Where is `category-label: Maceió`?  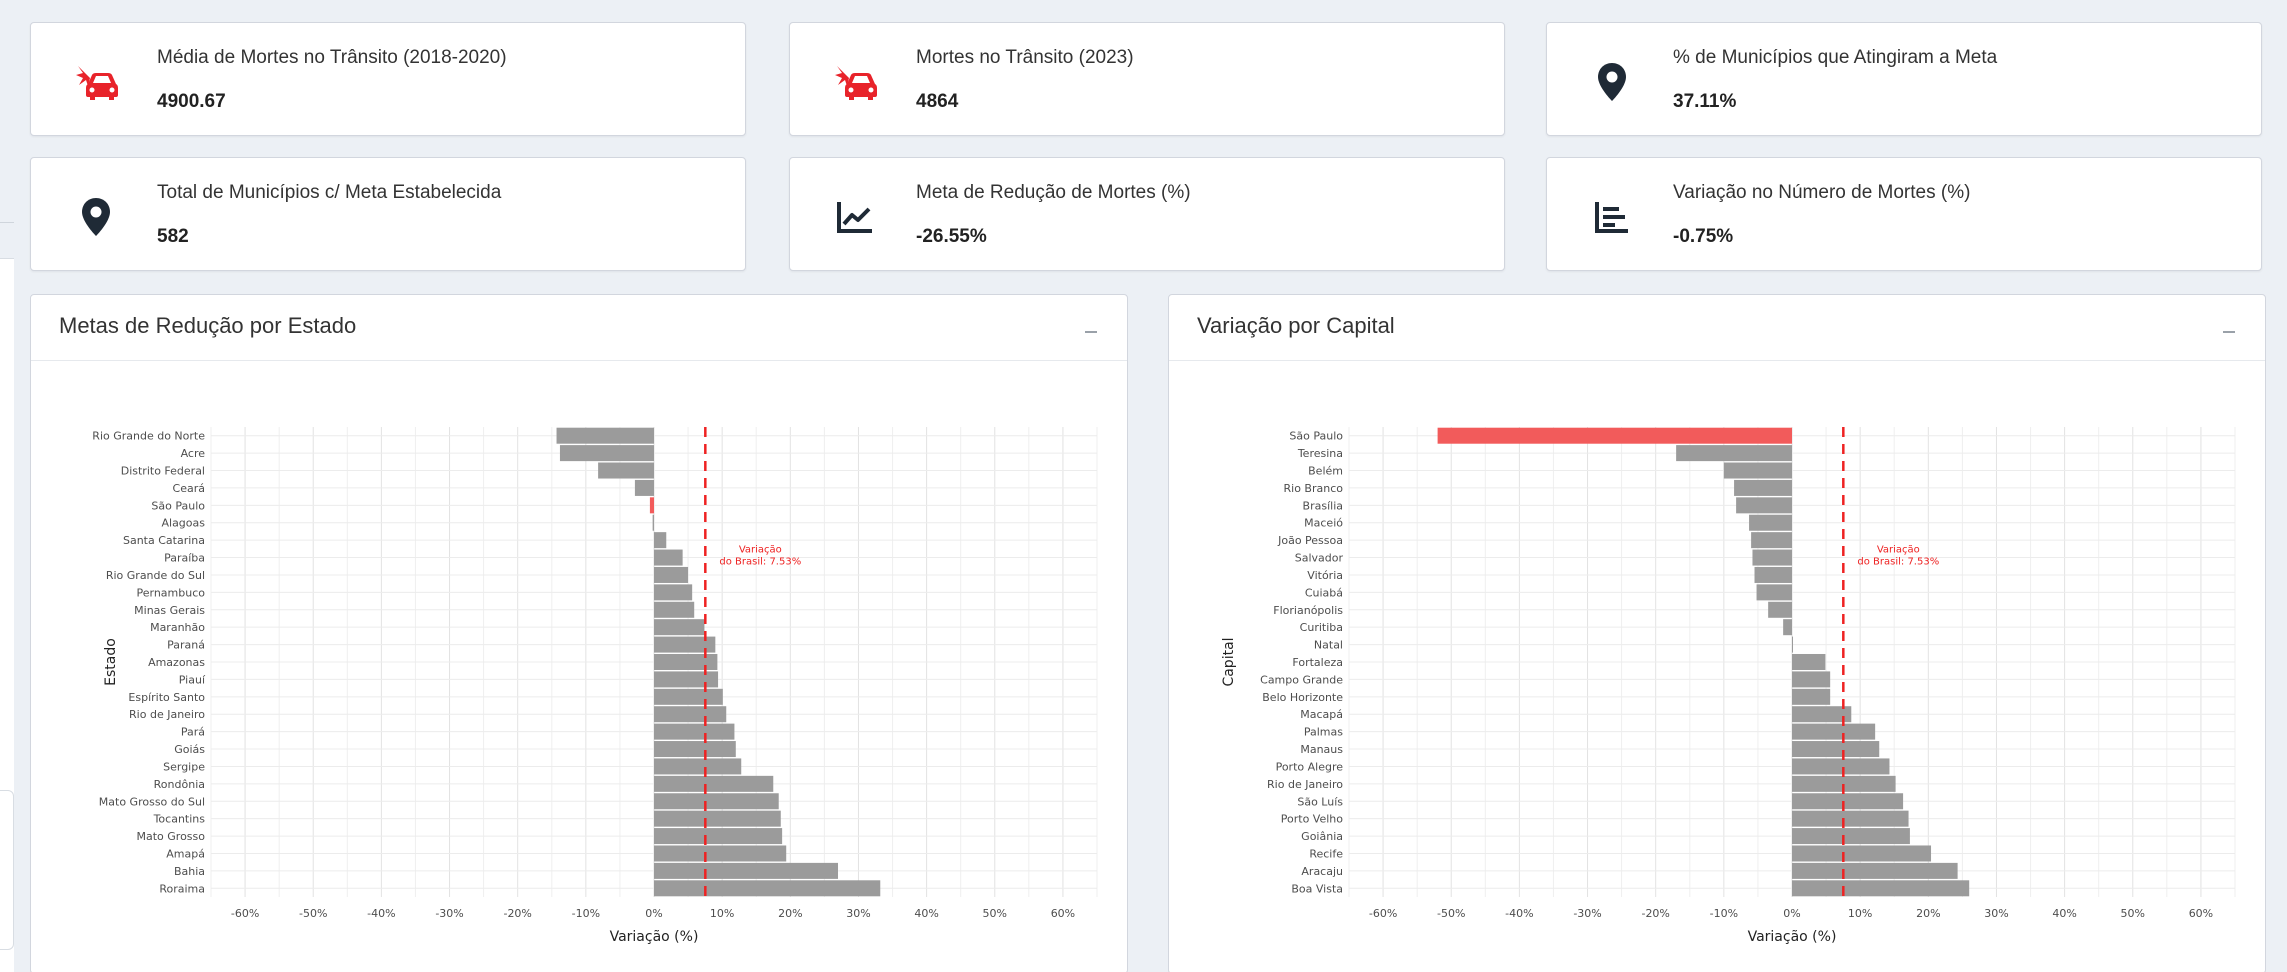
category-label: Maceió is located at coordinates (1323, 523).